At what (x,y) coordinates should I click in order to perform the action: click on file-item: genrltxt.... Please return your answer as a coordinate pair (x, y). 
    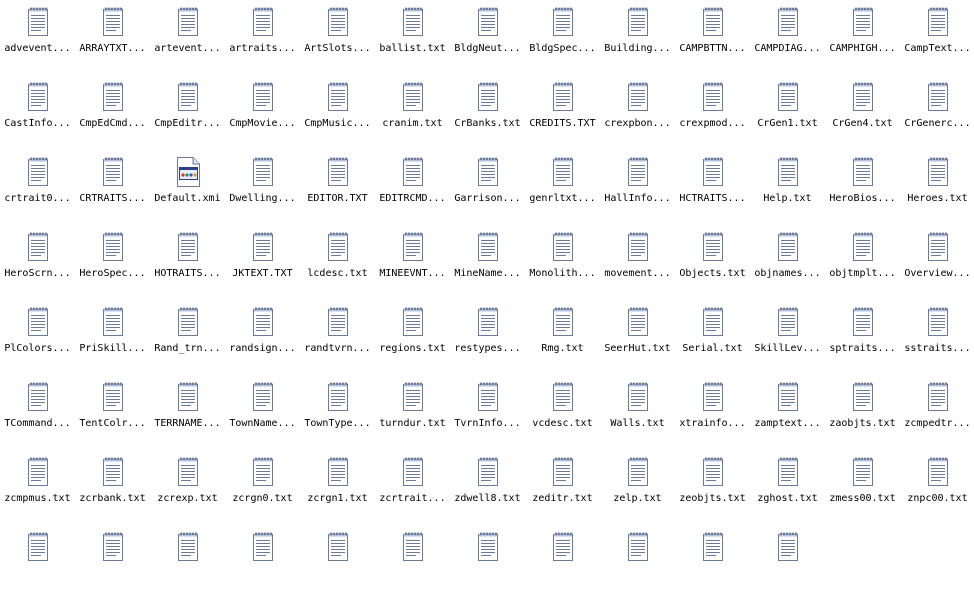
    Looking at the image, I should click on (562, 189).